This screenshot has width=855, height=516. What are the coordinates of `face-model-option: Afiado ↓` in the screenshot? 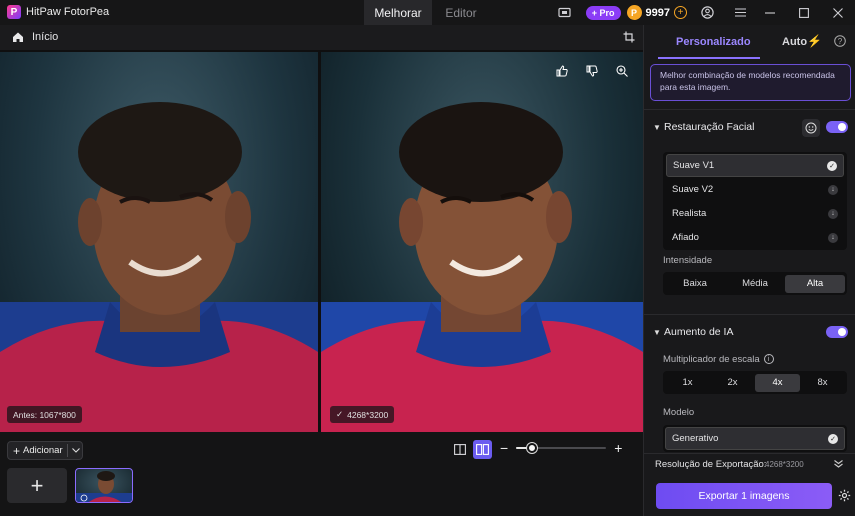 It's located at (755, 237).